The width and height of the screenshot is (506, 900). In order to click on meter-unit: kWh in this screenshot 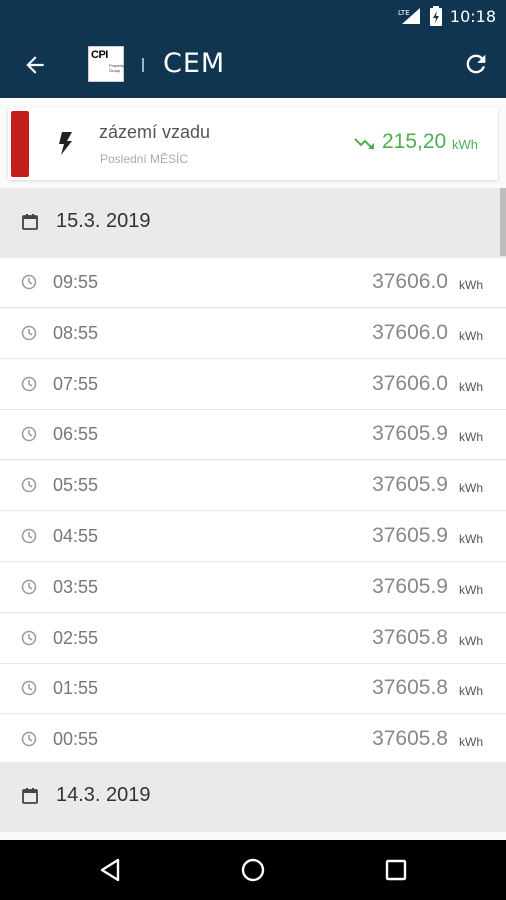, I will do `click(465, 144)`.